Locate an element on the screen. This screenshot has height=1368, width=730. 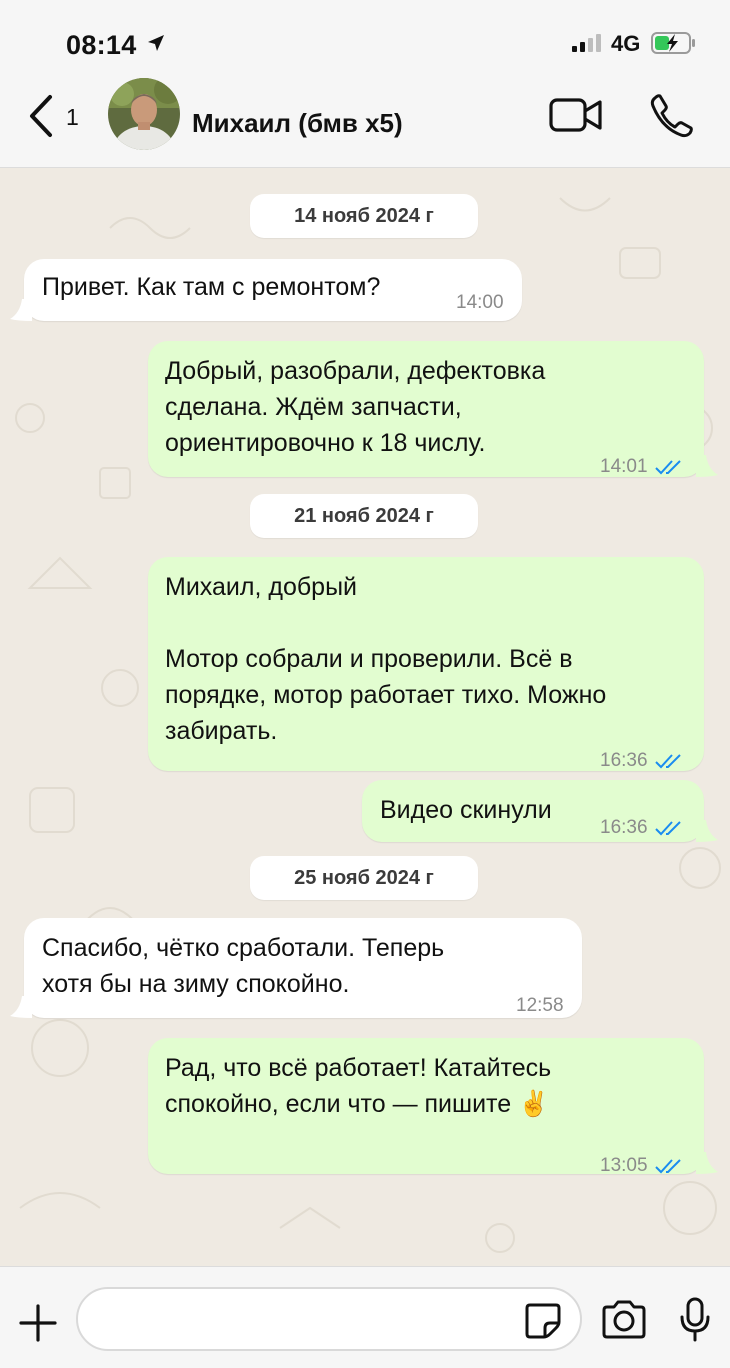
camera-button is located at coordinates (624, 1322).